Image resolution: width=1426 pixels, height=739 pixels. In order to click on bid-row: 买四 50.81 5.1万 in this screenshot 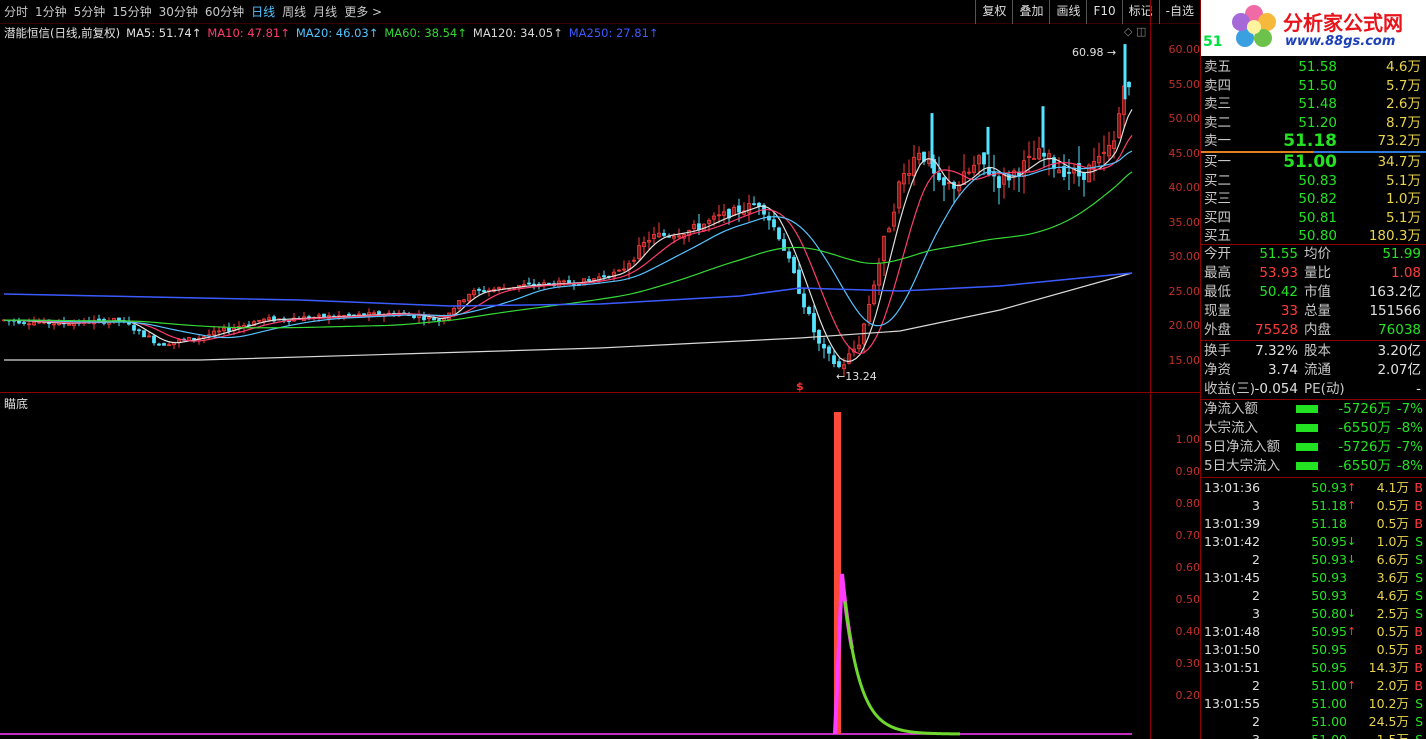, I will do `click(1313, 218)`.